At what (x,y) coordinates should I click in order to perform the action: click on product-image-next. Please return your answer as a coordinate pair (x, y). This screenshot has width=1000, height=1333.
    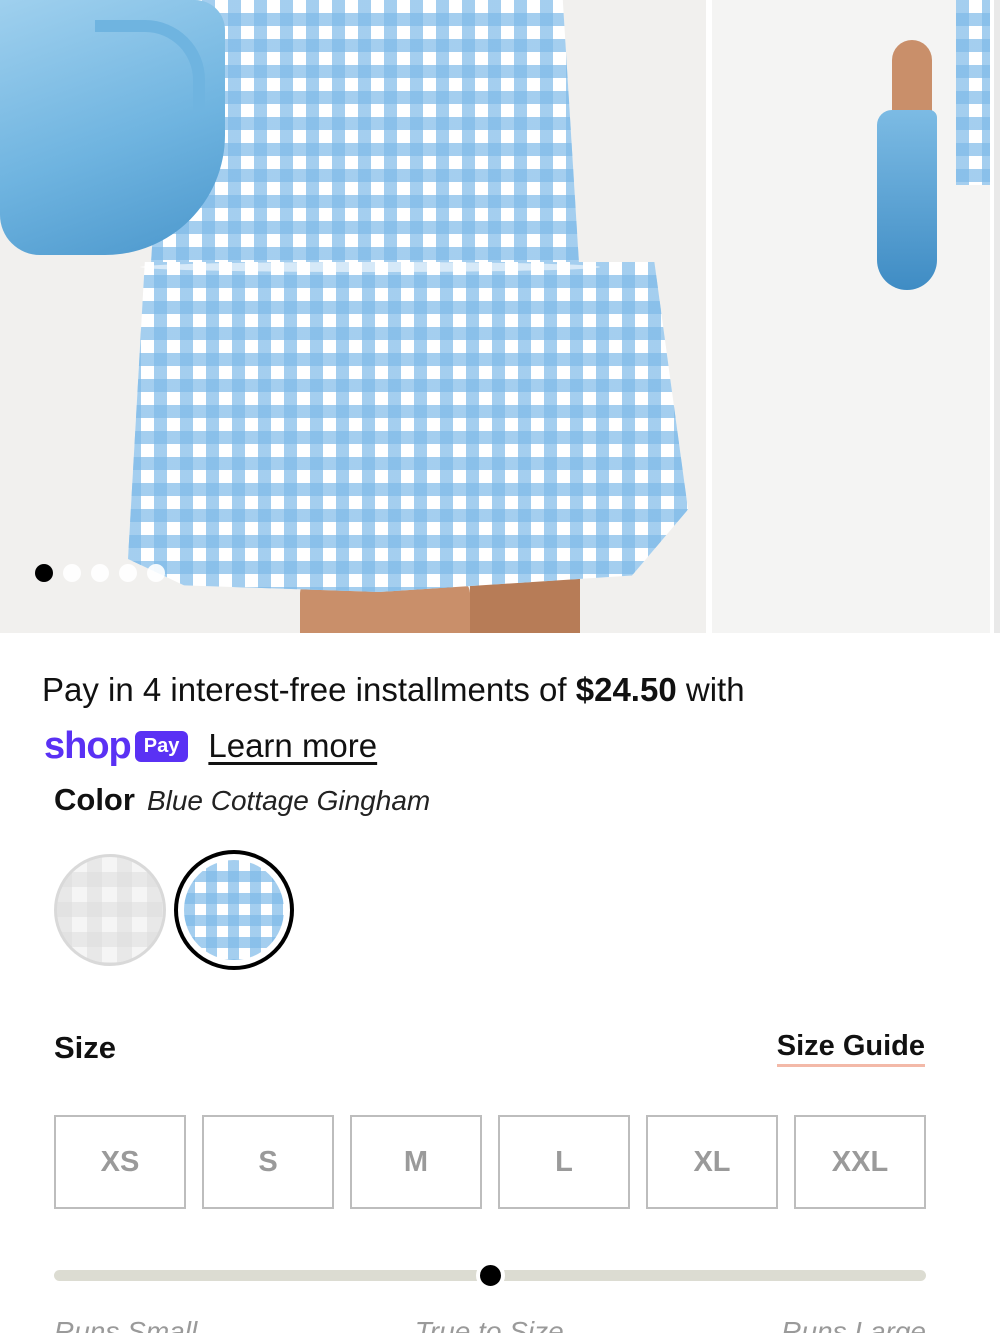
    Looking at the image, I should click on (851, 316).